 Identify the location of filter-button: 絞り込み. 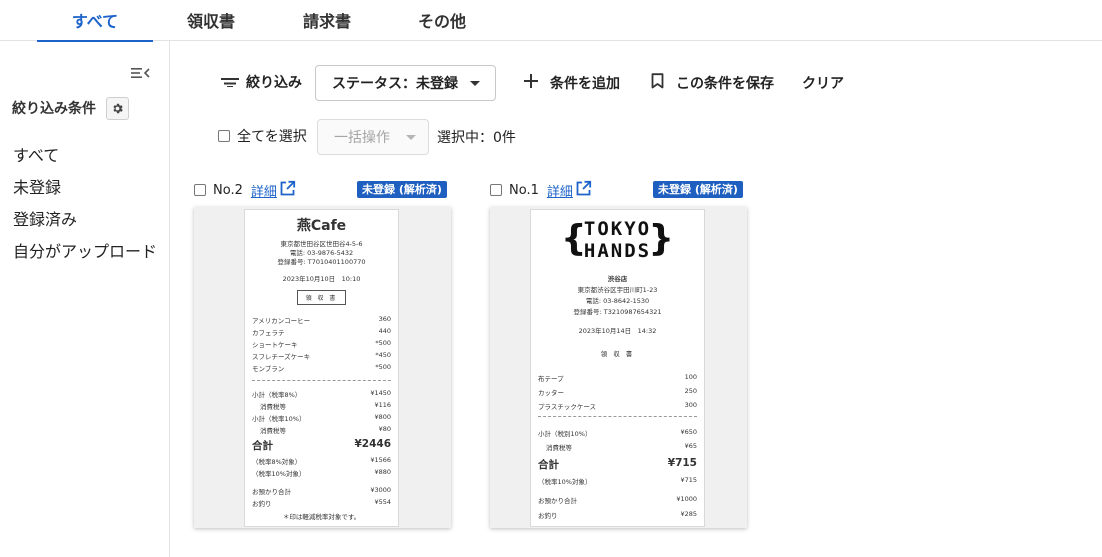
(261, 82).